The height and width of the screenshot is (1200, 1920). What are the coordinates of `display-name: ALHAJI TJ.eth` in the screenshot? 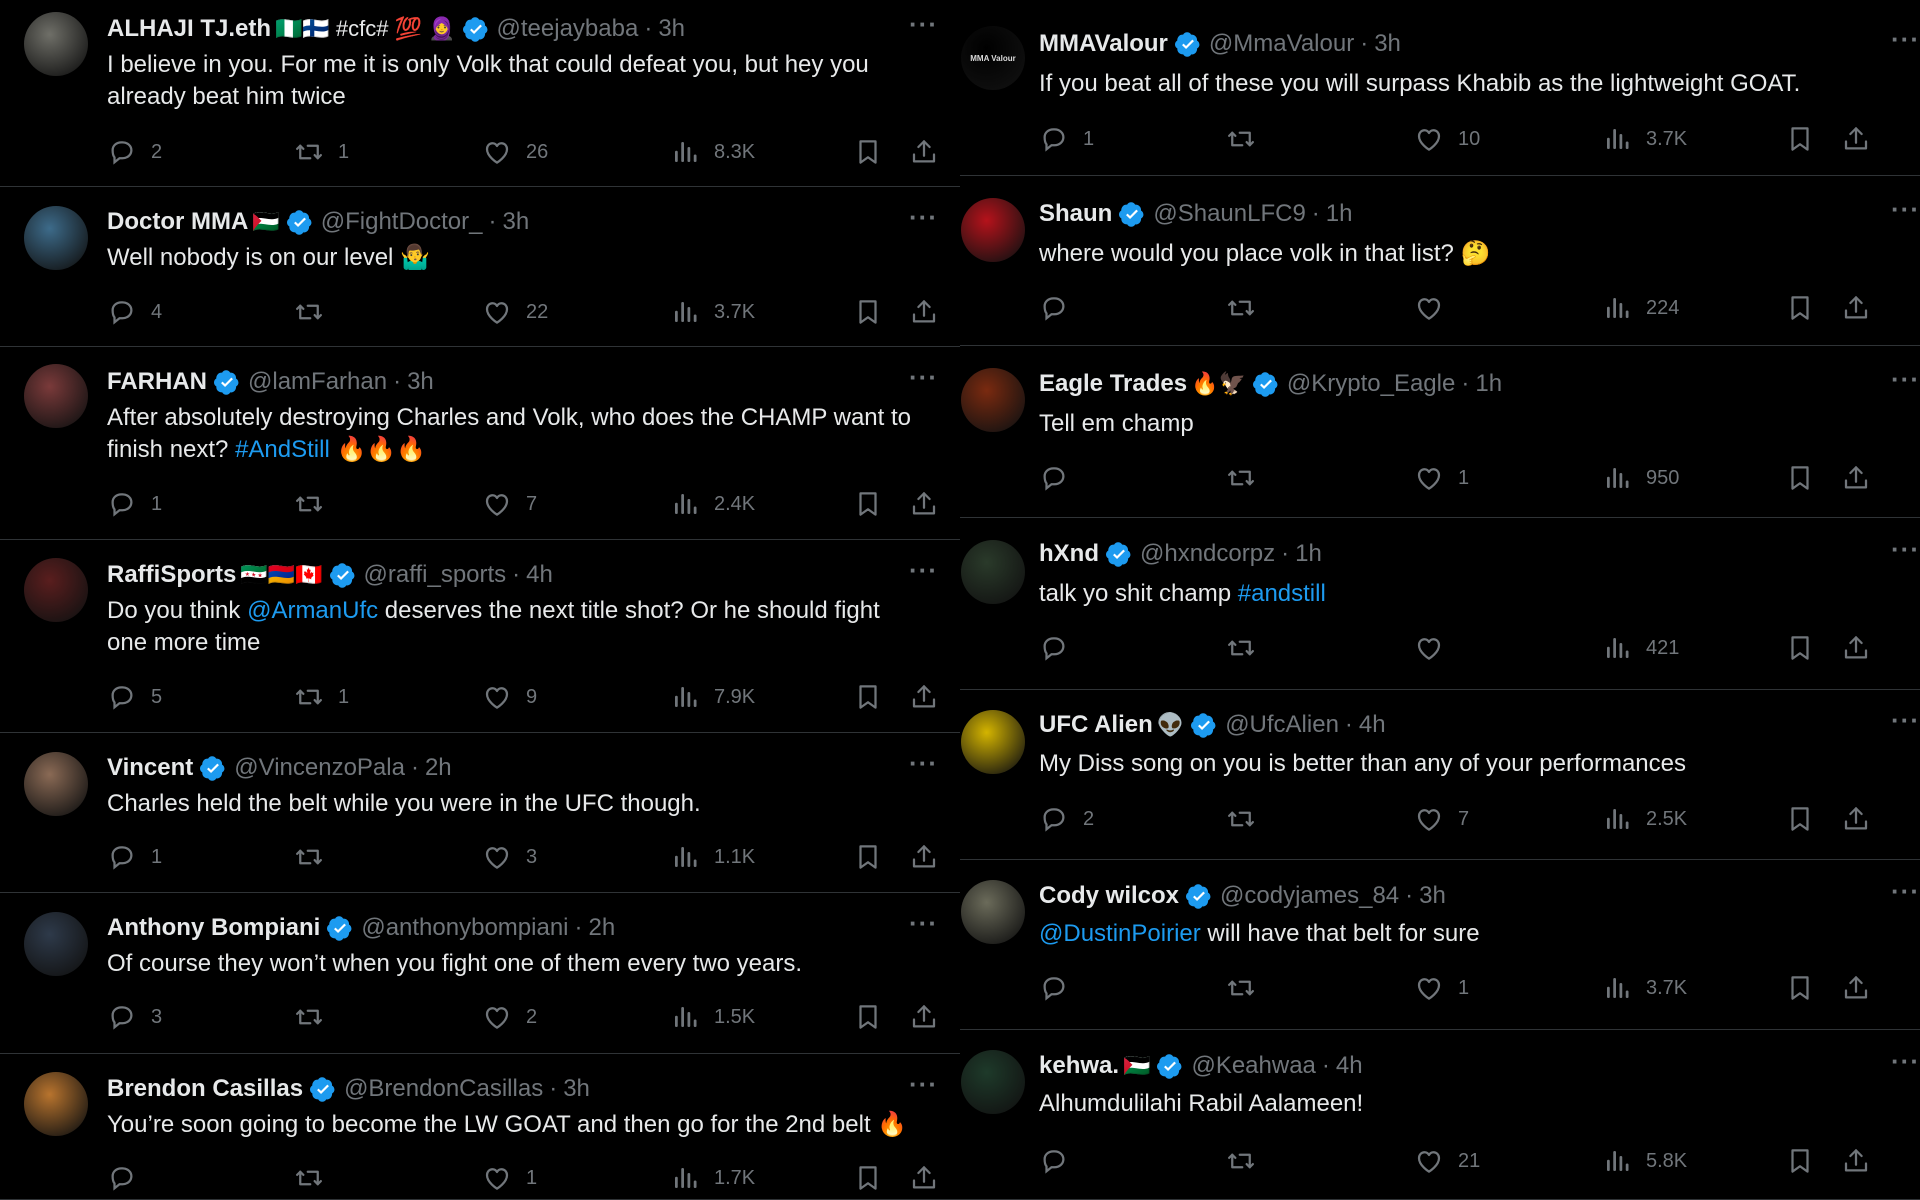 It's located at (189, 29).